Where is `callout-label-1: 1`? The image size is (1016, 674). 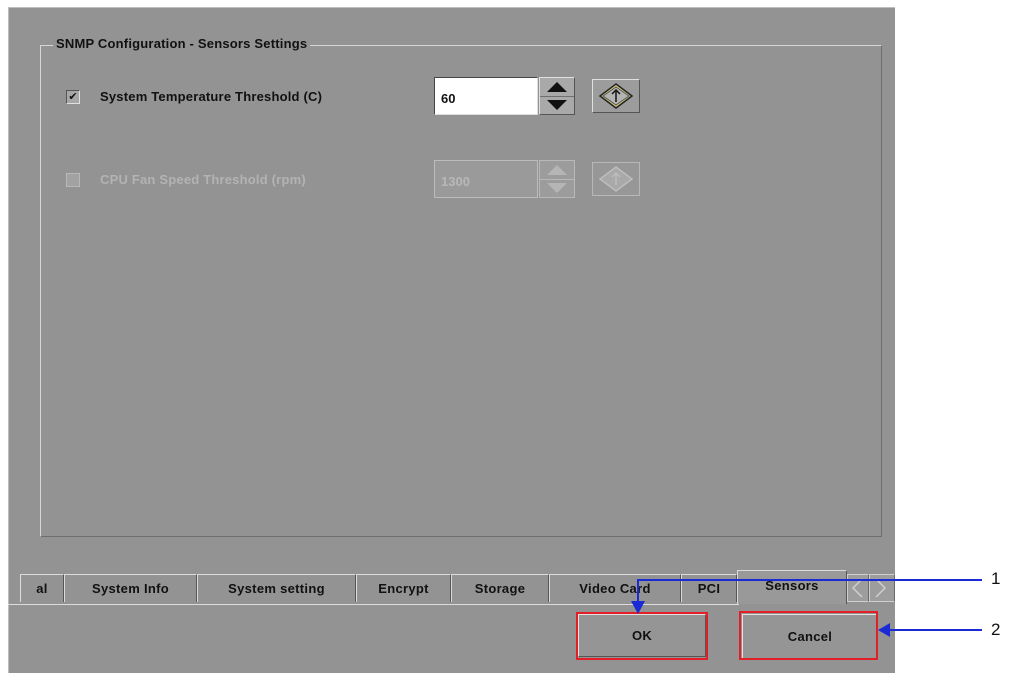
callout-label-1: 1 is located at coordinates (996, 578).